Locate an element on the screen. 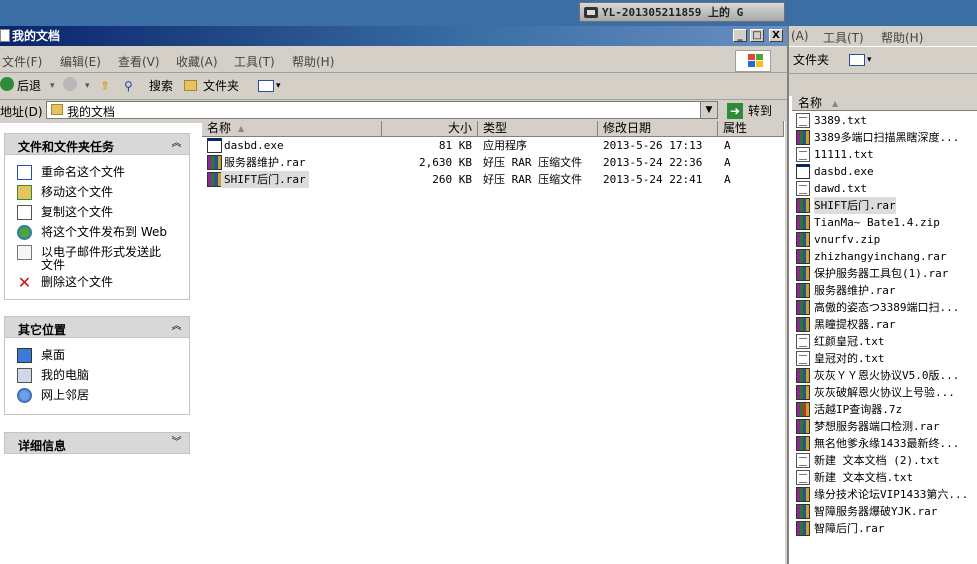  menu-favorites: (A) is located at coordinates (800, 36).